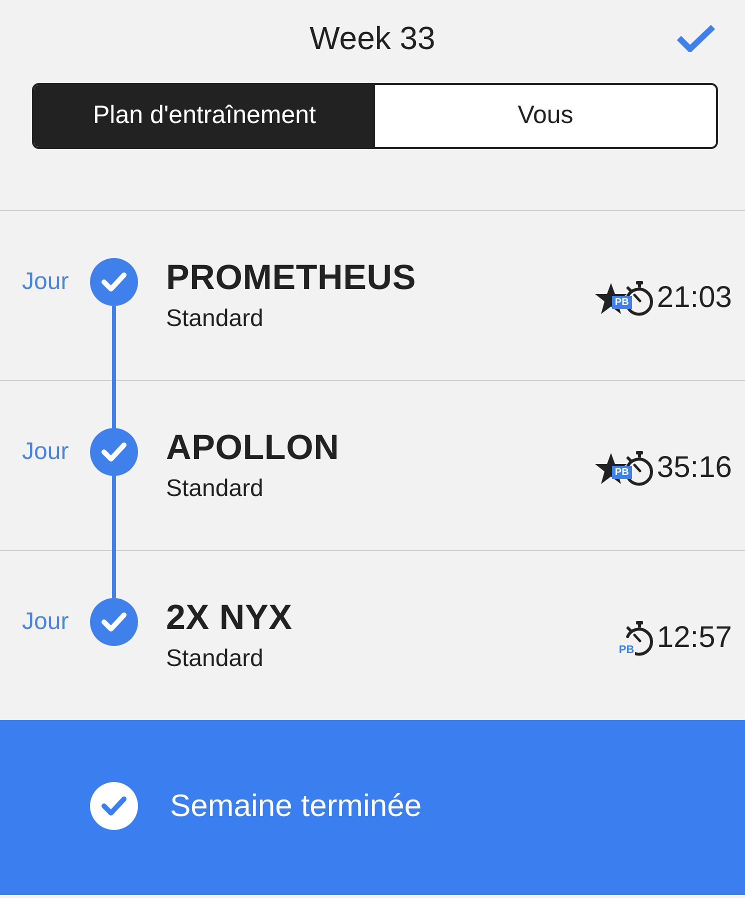 The height and width of the screenshot is (898, 745). Describe the element at coordinates (627, 650) in the screenshot. I see `pb-badge: PB` at that location.